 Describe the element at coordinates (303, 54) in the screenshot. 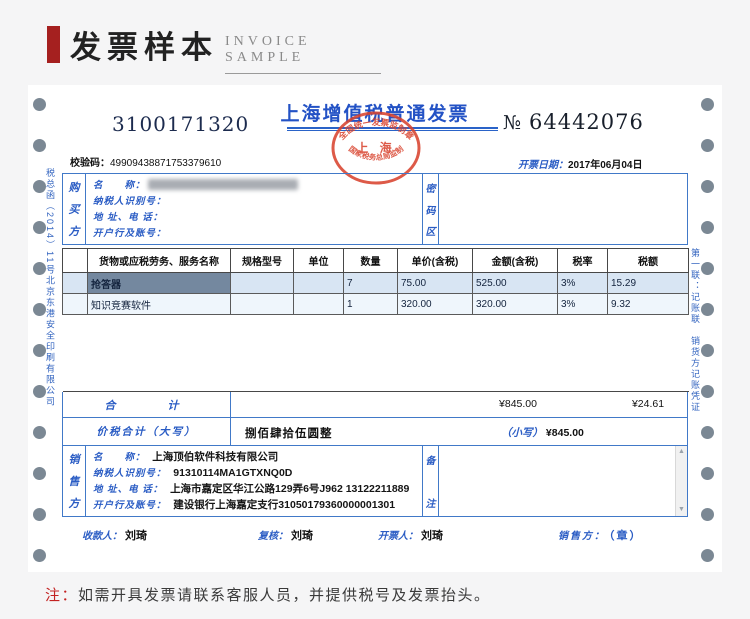

I see `page-subtitle: INVOICE SAMPLE` at that location.